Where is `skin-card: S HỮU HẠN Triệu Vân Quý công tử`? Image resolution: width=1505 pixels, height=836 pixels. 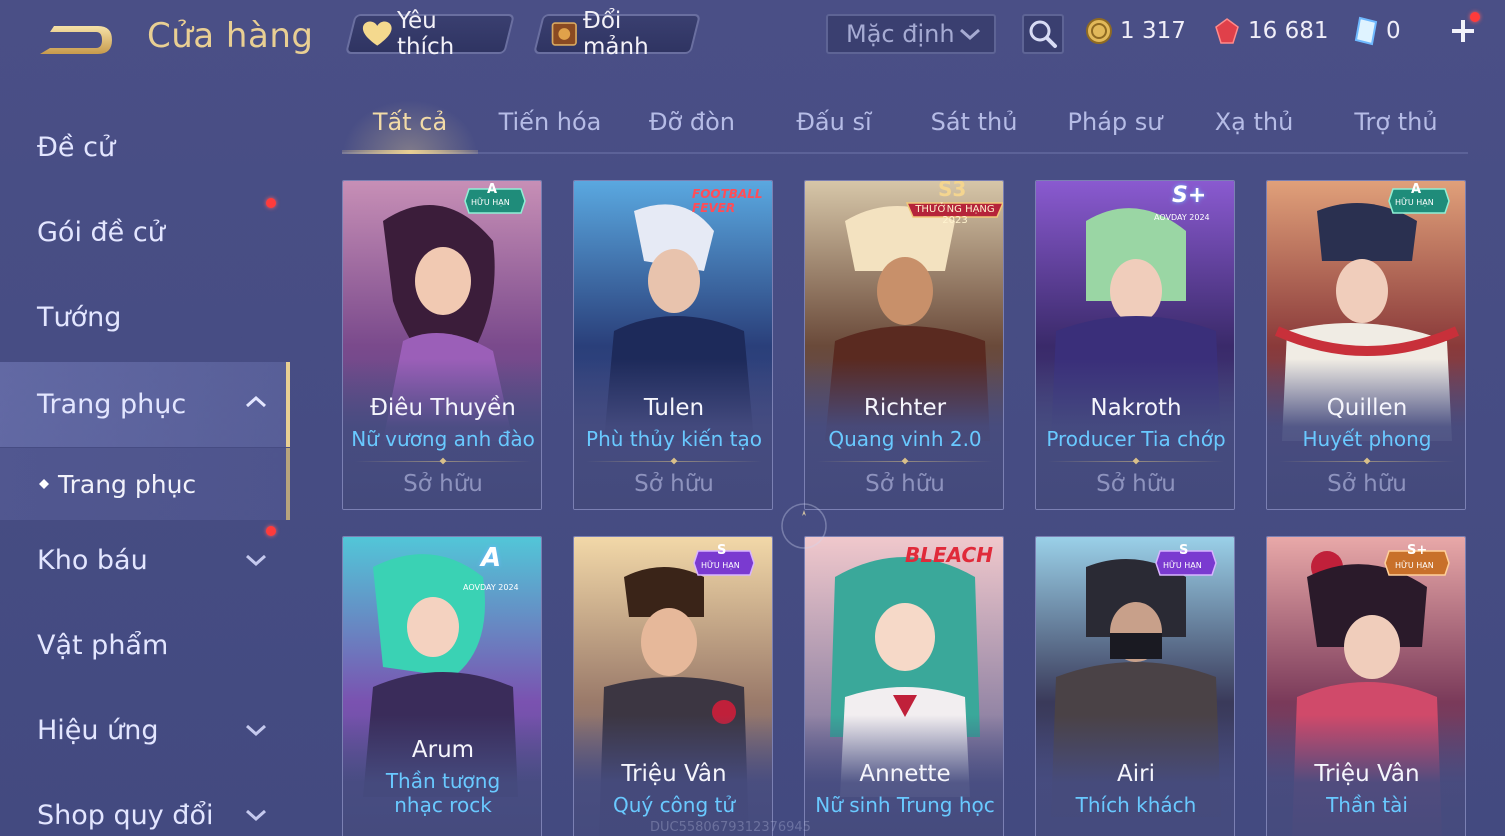 skin-card: S HỮU HẠN Triệu Vân Quý công tử is located at coordinates (673, 686).